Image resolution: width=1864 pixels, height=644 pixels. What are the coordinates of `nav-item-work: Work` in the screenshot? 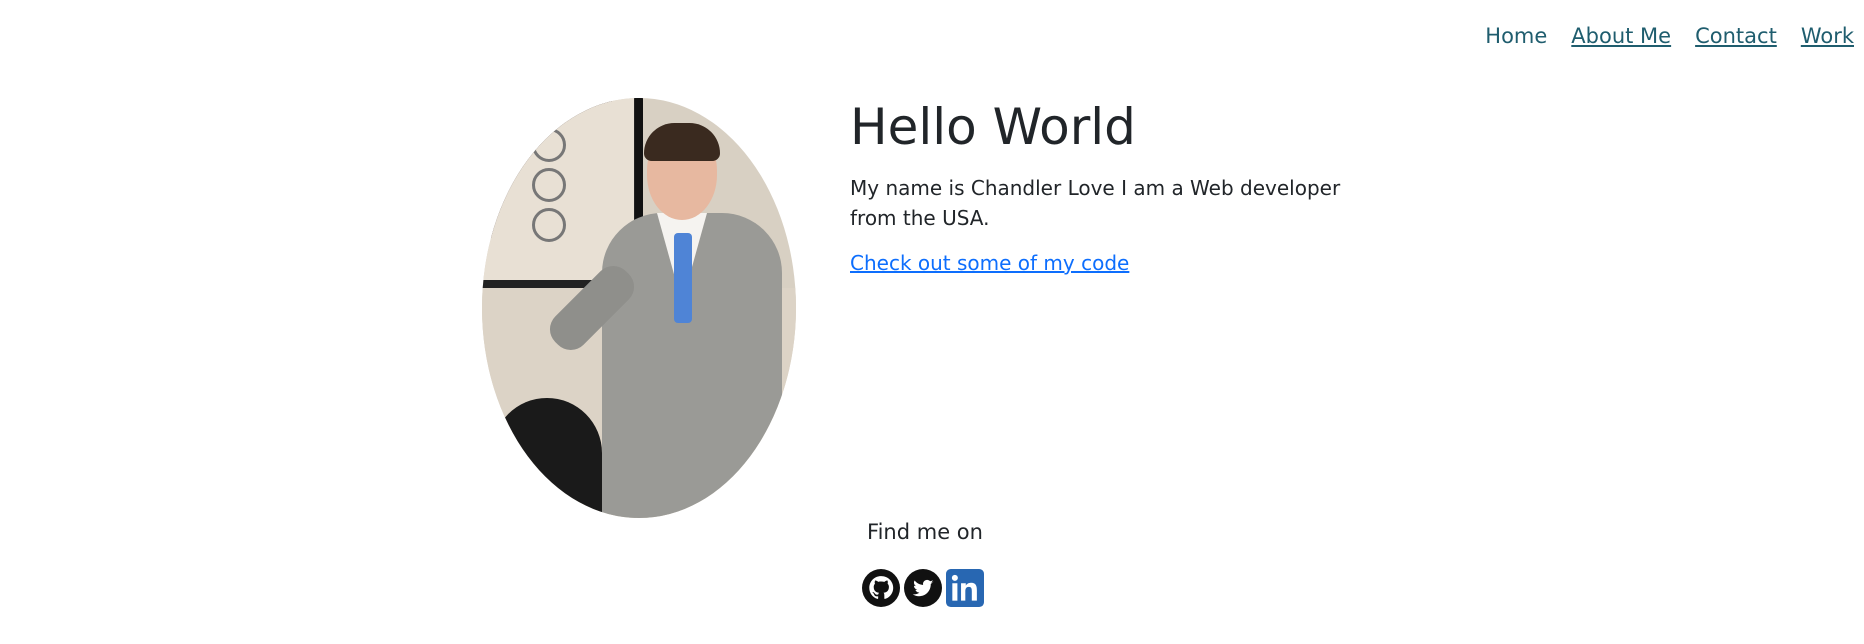 It's located at (1827, 36).